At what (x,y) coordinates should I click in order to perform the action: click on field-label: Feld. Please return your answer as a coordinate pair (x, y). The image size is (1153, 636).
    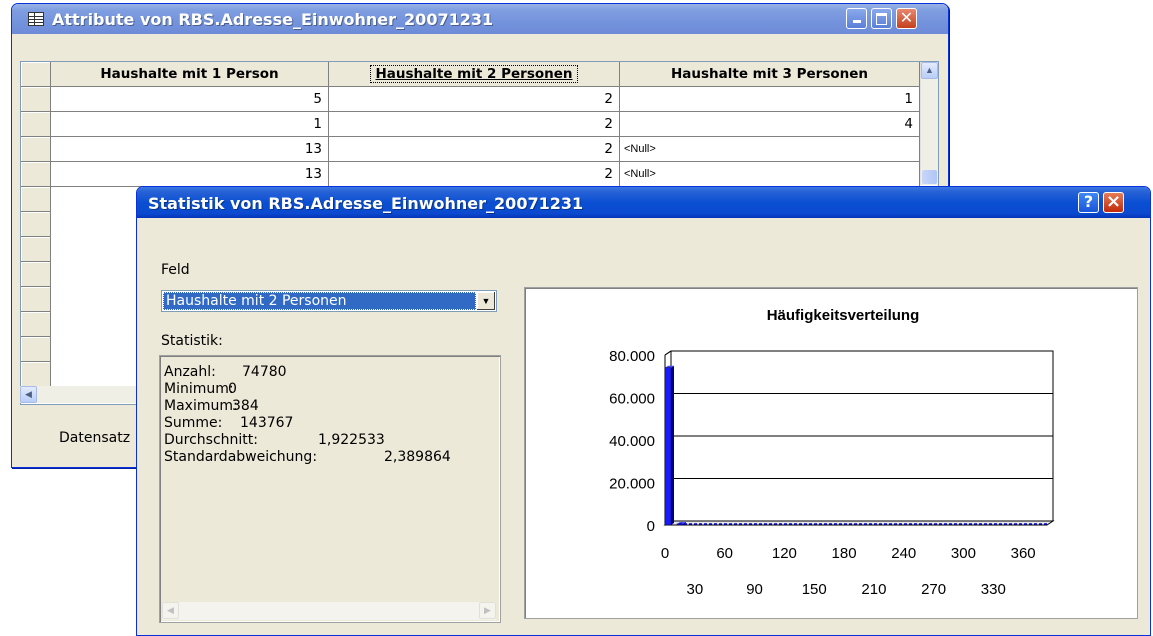
    Looking at the image, I should click on (175, 270).